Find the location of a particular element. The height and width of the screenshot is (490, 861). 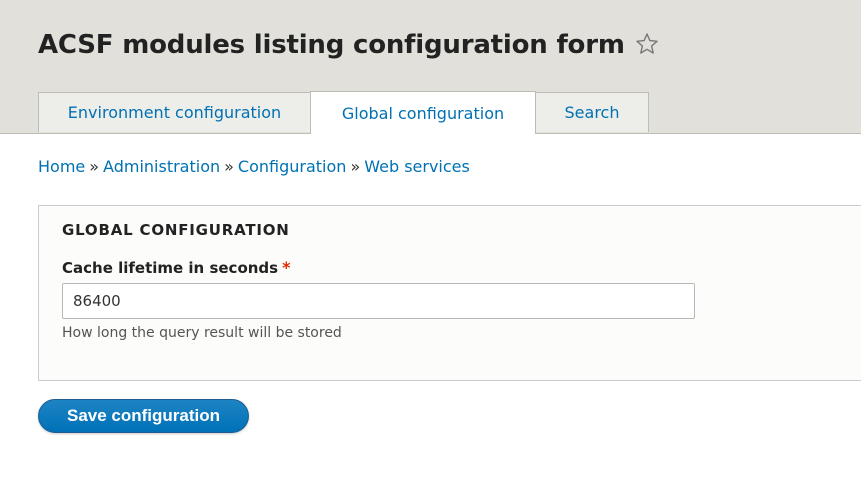

page-title-wrapper: ACSF modules listing configuration form is located at coordinates (348, 45).